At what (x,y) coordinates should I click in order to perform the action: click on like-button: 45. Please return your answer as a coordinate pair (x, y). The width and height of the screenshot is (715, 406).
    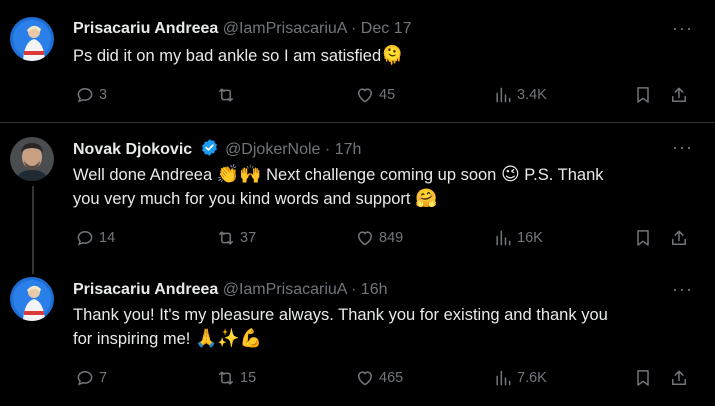
    Looking at the image, I should click on (375, 95).